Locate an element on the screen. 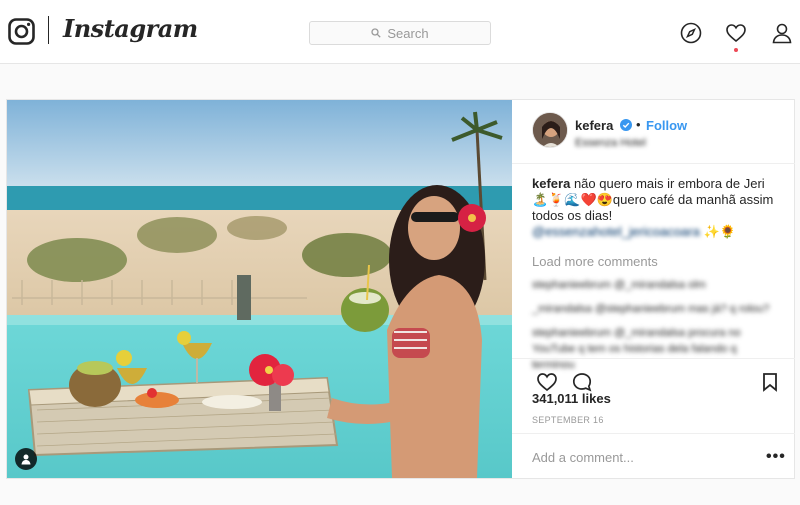 The width and height of the screenshot is (800, 505). compass-icon is located at coordinates (691, 33).